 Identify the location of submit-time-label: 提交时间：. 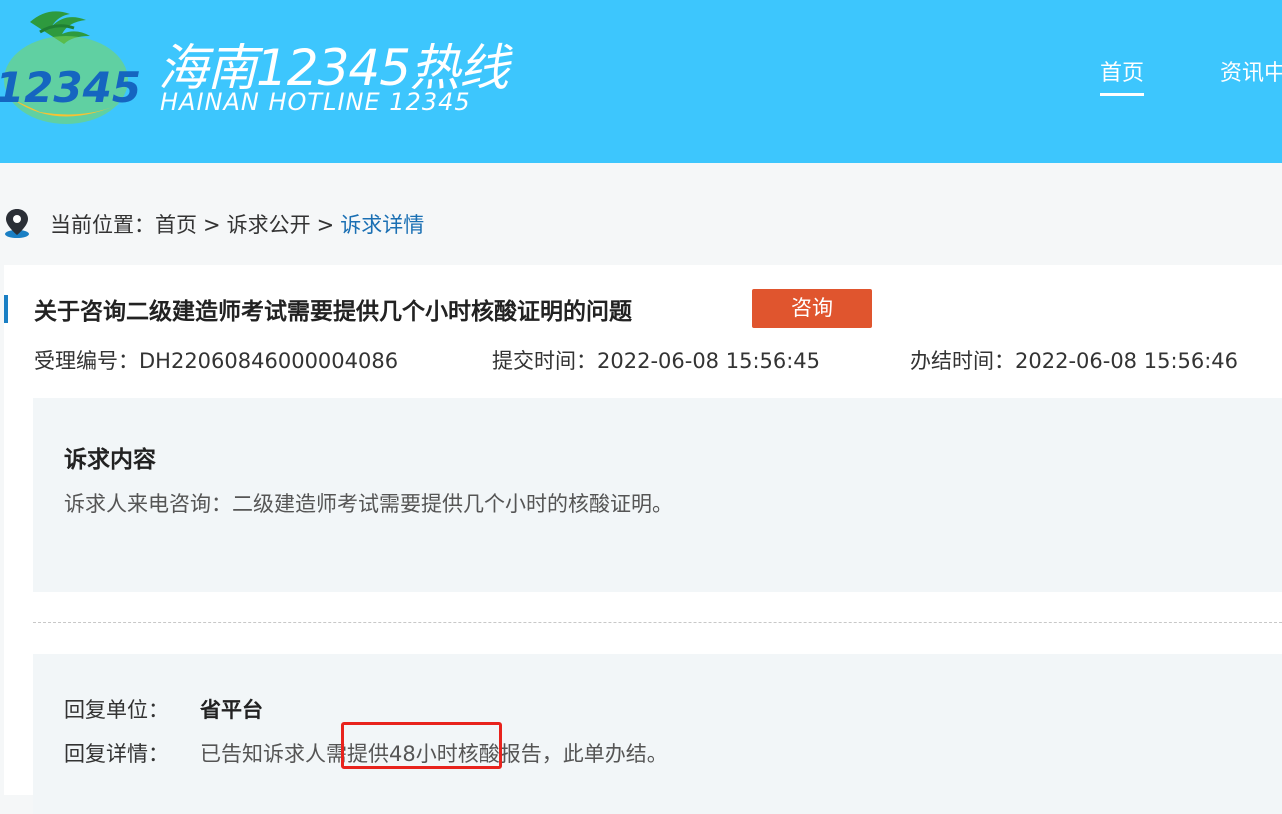
(544, 361).